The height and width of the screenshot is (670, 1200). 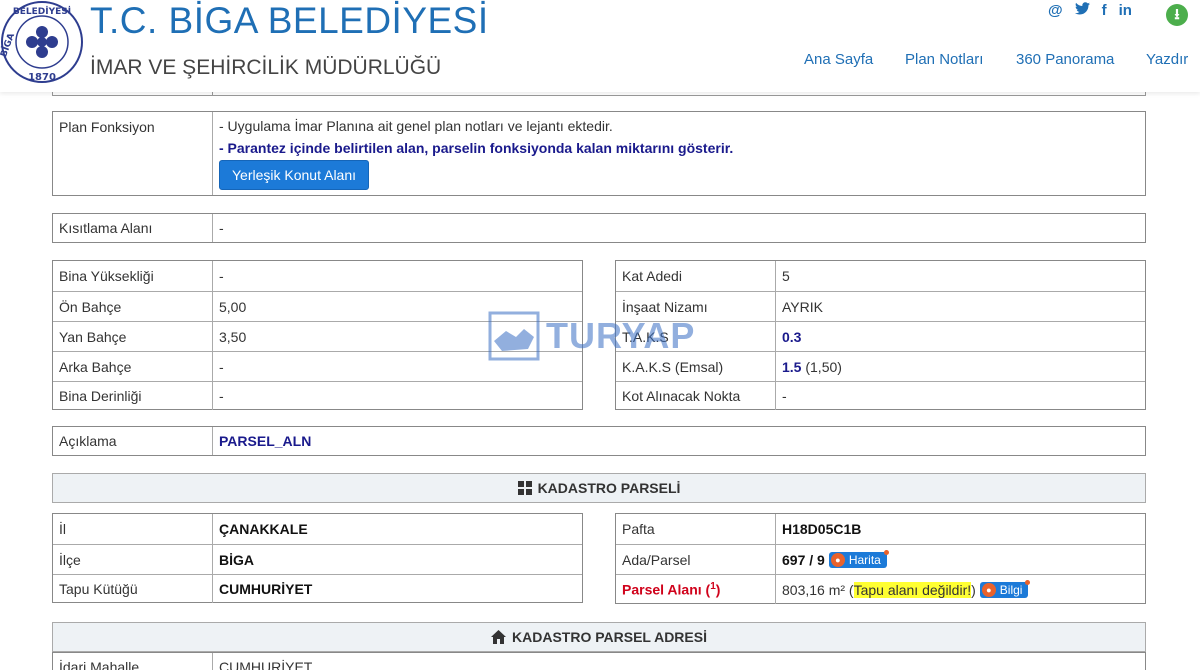 I want to click on kaks-extra: (1,50), so click(x=821, y=366).